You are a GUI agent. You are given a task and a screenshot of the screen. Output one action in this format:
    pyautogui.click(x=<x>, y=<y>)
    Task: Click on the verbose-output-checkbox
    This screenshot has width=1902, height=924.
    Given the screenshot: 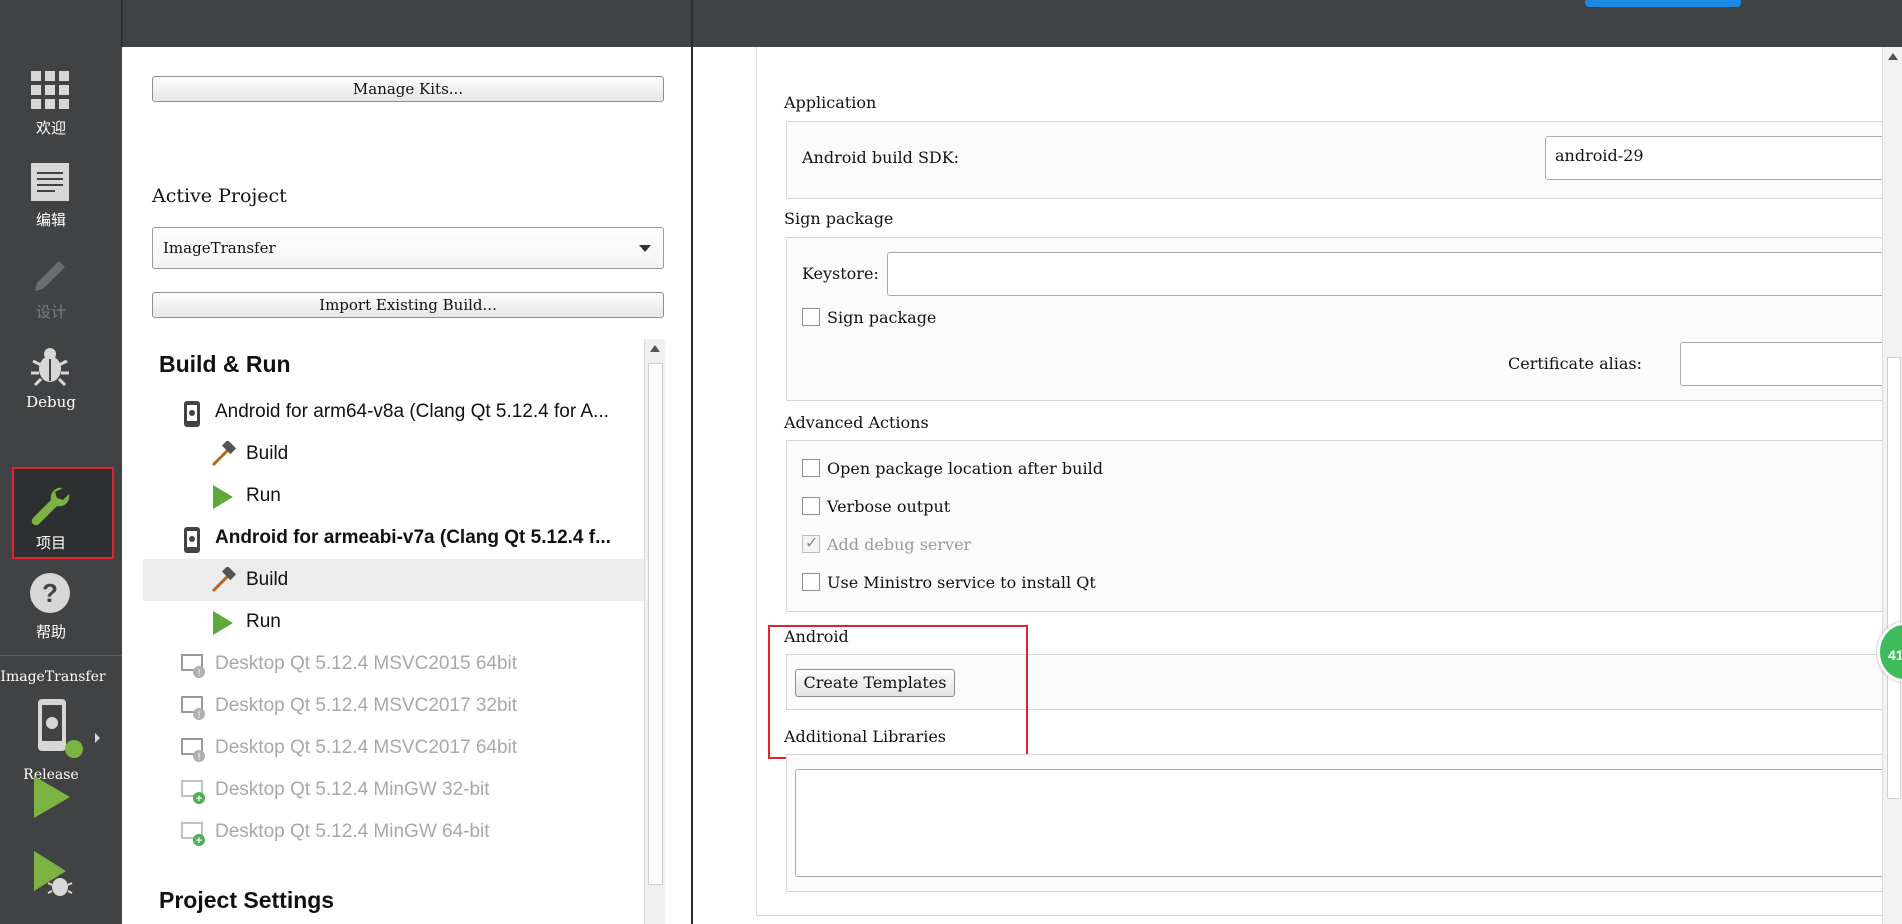 What is the action you would take?
    pyautogui.click(x=811, y=506)
    